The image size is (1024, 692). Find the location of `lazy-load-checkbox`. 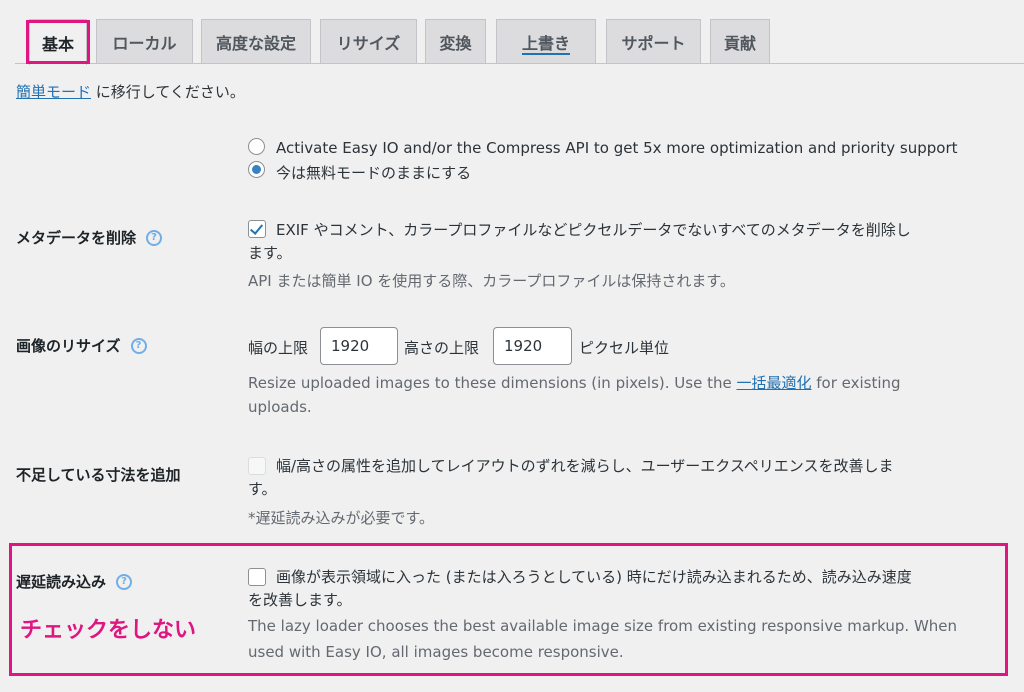

lazy-load-checkbox is located at coordinates (257, 577).